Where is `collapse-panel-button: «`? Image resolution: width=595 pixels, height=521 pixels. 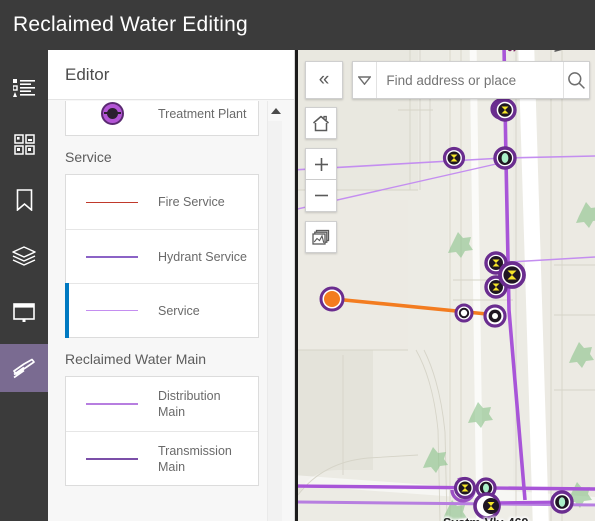 collapse-panel-button: « is located at coordinates (324, 80).